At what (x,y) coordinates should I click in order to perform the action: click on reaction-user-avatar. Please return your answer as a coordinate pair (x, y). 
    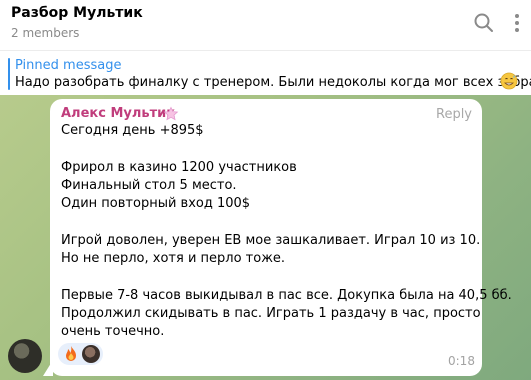
    Looking at the image, I should click on (91, 354).